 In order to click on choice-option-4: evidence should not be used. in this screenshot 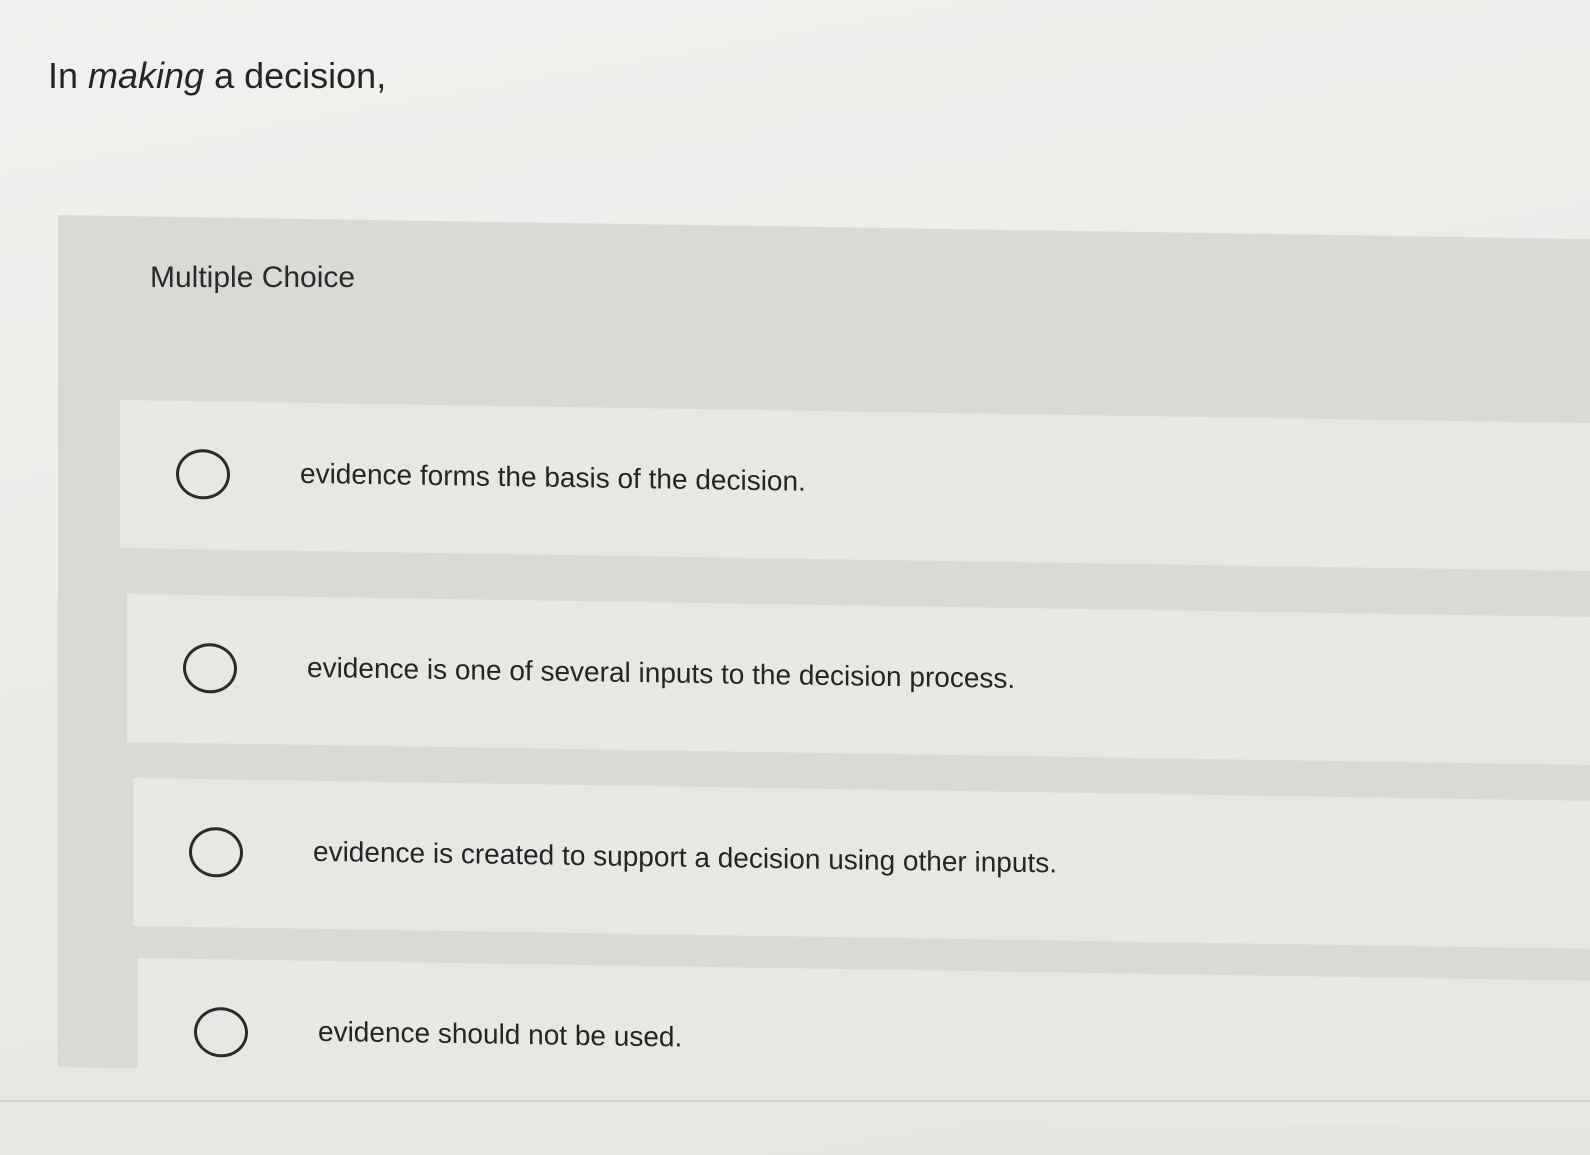, I will do `click(864, 1043)`.